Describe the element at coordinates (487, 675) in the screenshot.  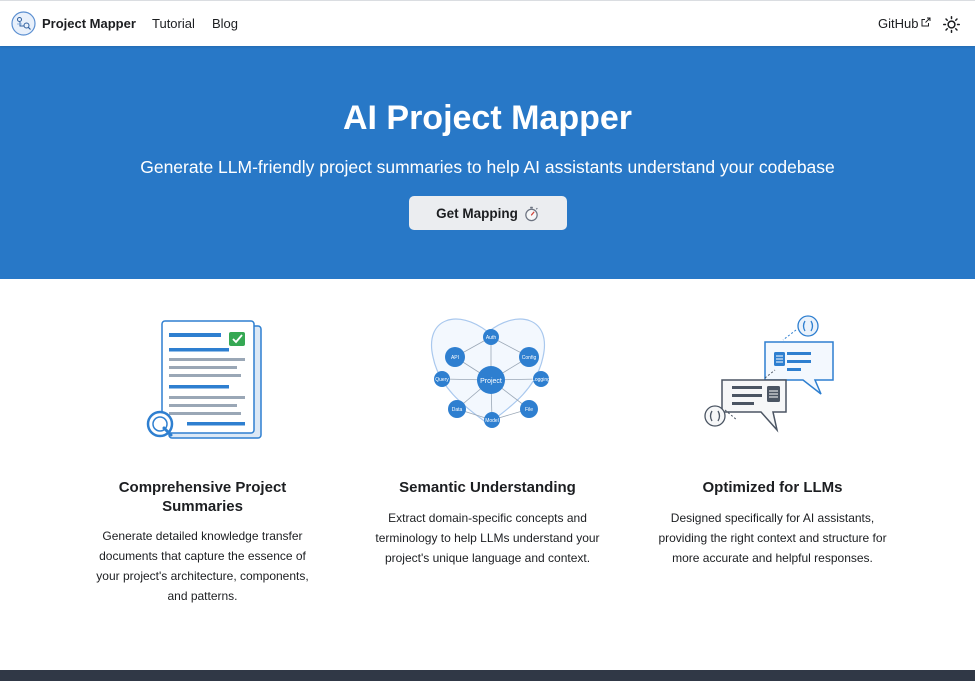
I see `footer` at that location.